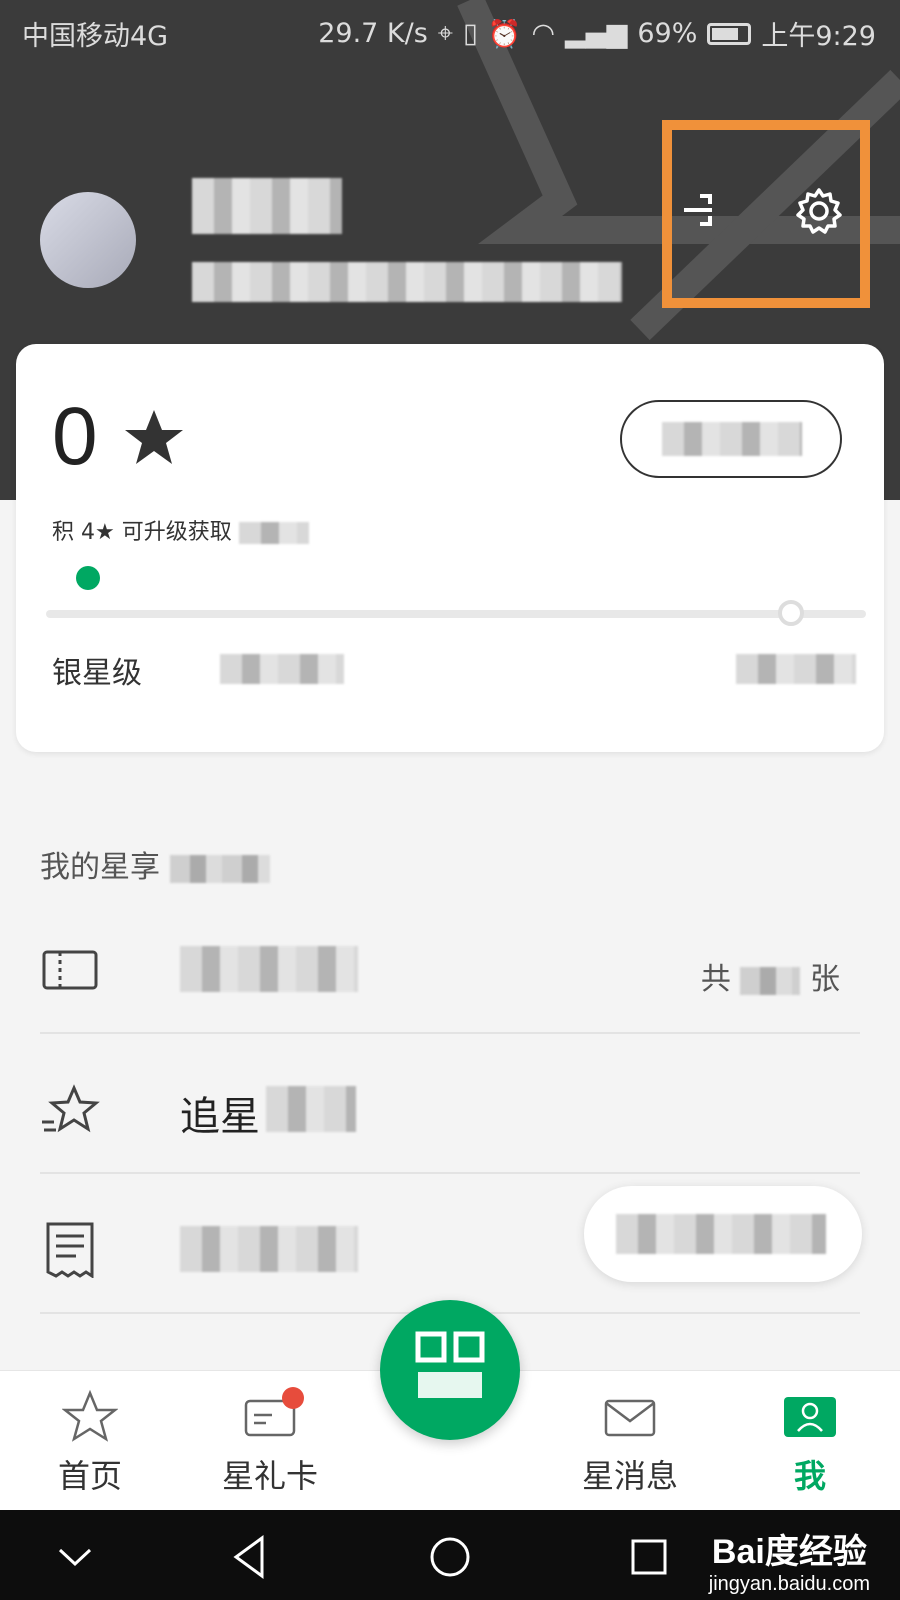 Image resolution: width=900 pixels, height=1600 pixels. Describe the element at coordinates (450, 1109) in the screenshot. I see `list-item-star-chase: 追星` at that location.